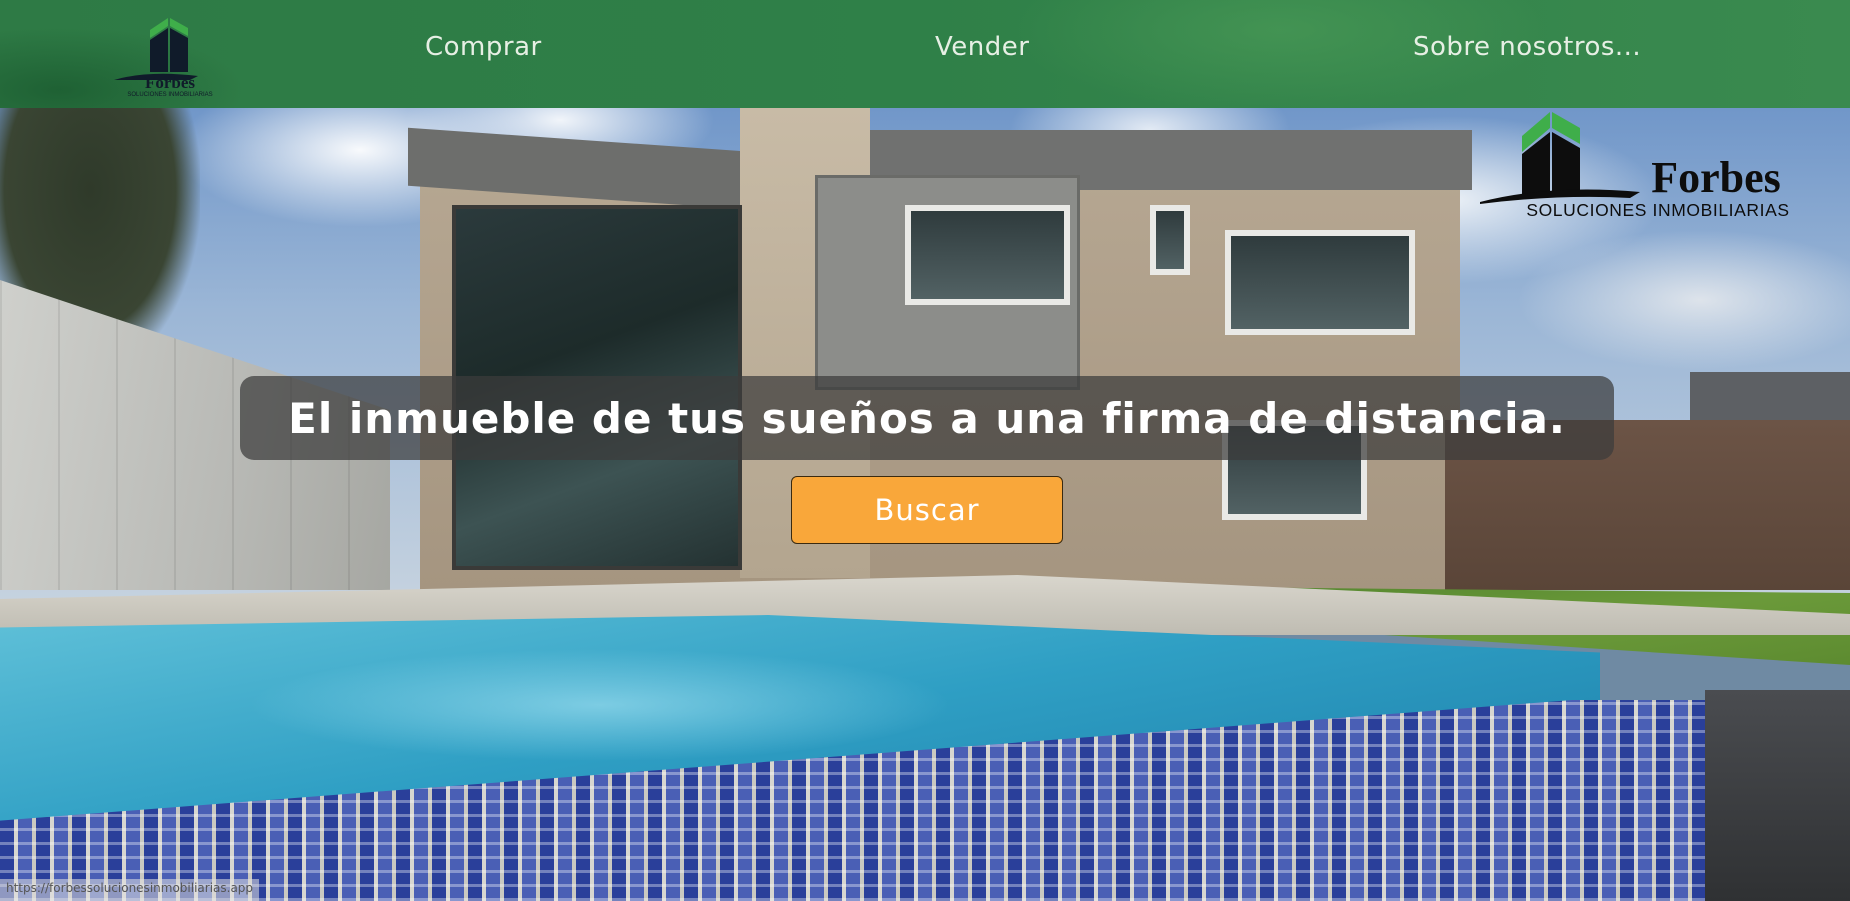  Describe the element at coordinates (1777, 795) in the screenshot. I see `dark-block` at that location.